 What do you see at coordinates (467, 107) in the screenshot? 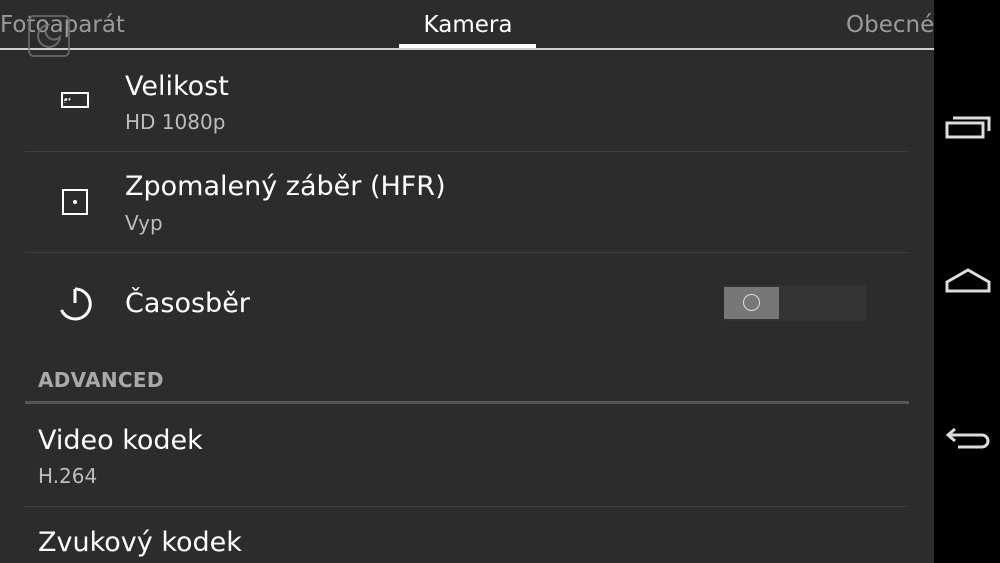
I see `setting-size: Velikost HD 1080p` at bounding box center [467, 107].